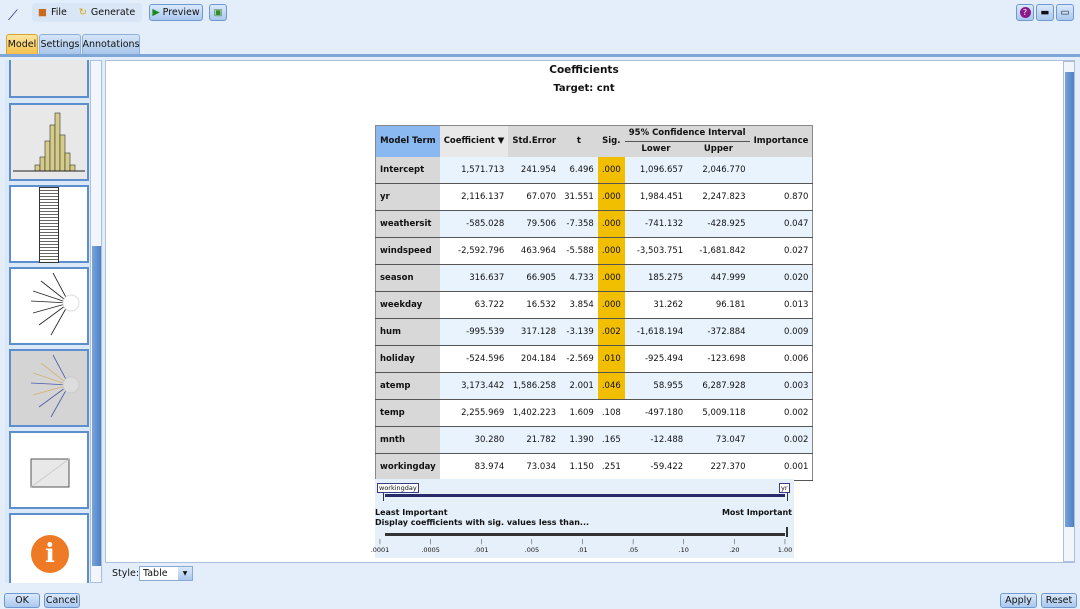 Image resolution: width=1080 pixels, height=609 pixels. I want to click on radial-coefficients-icon, so click(55, 386).